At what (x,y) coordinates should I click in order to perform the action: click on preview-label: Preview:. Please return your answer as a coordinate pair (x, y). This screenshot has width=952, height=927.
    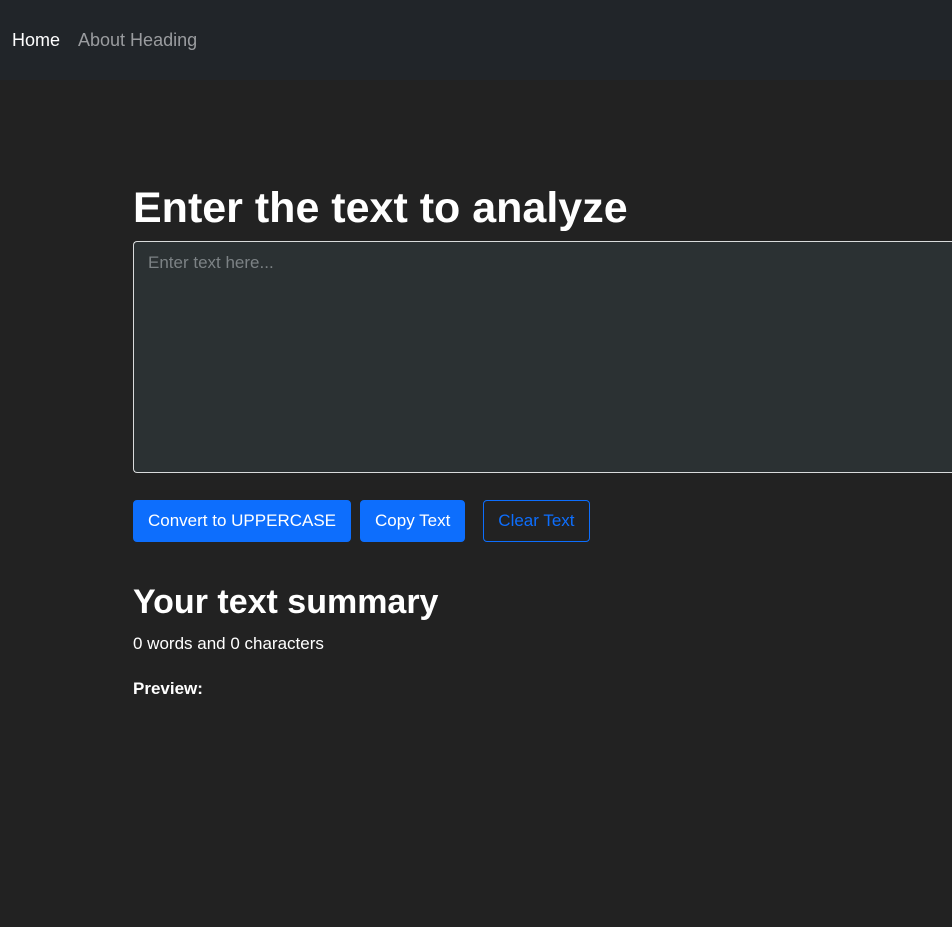
    Looking at the image, I should click on (168, 688).